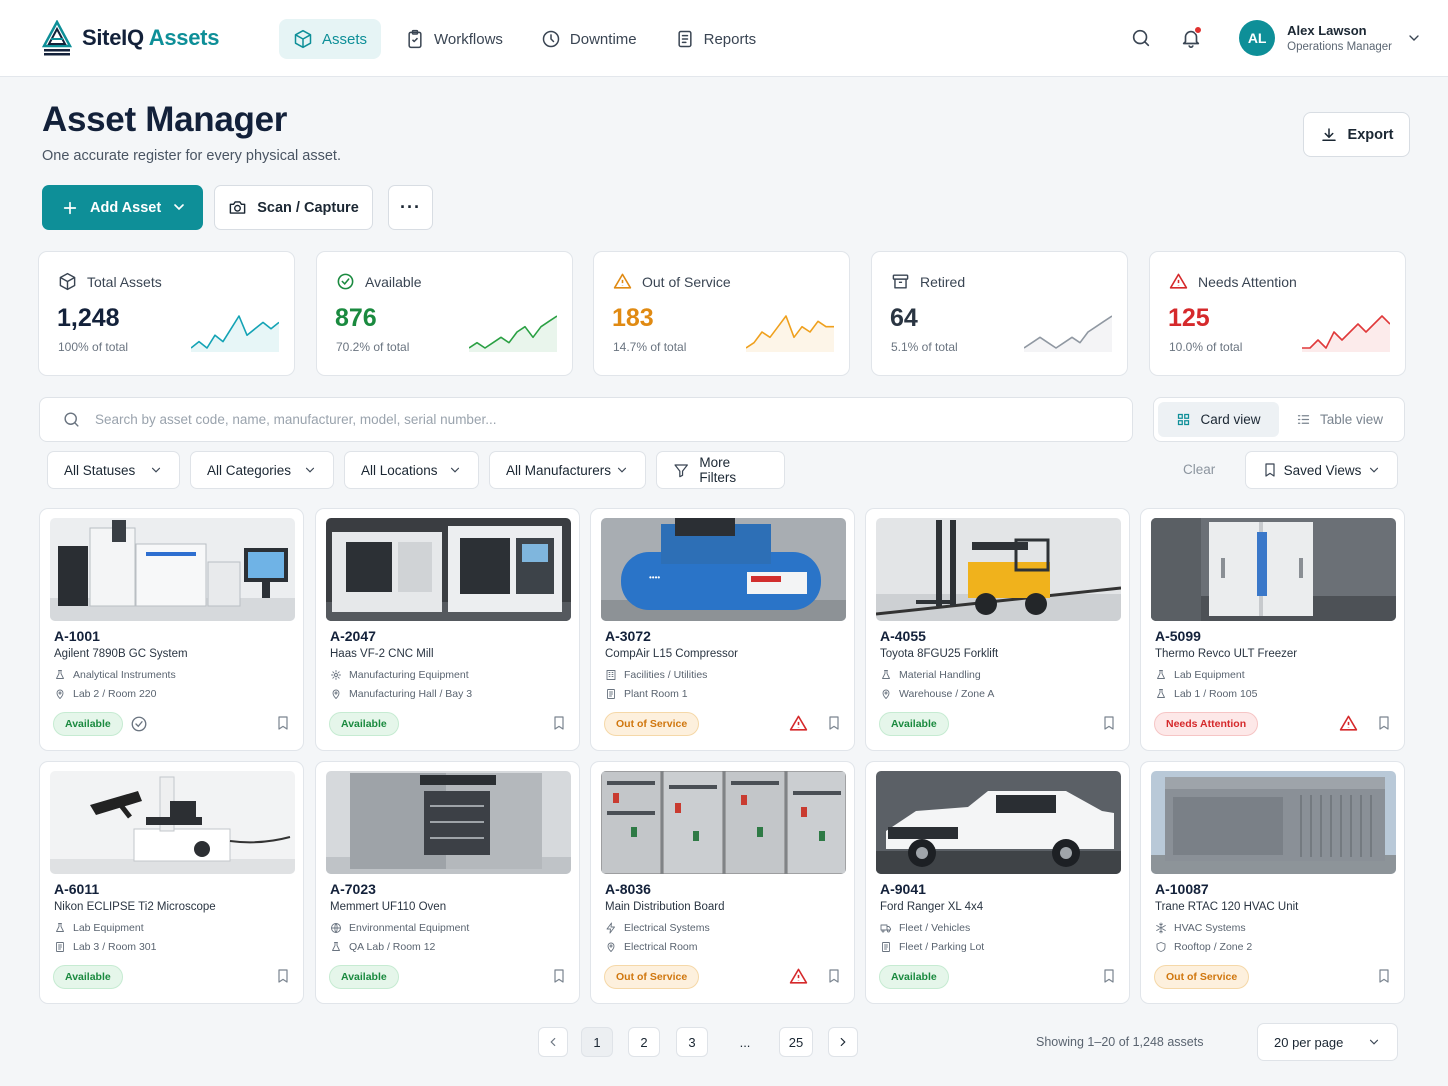  Describe the element at coordinates (1178, 636) in the screenshot. I see `asset-code: A-5099` at that location.